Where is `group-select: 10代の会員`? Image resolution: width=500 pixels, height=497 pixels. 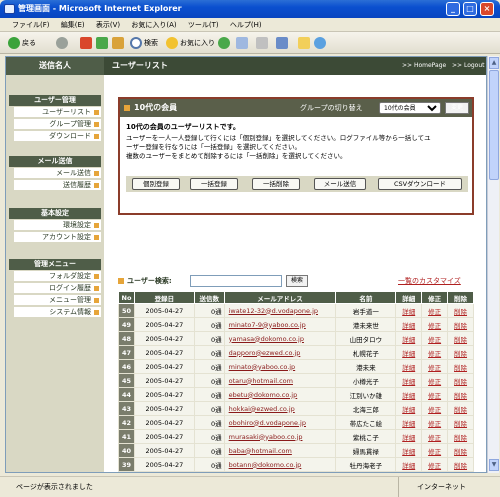 group-select: 10代の会員 is located at coordinates (410, 108).